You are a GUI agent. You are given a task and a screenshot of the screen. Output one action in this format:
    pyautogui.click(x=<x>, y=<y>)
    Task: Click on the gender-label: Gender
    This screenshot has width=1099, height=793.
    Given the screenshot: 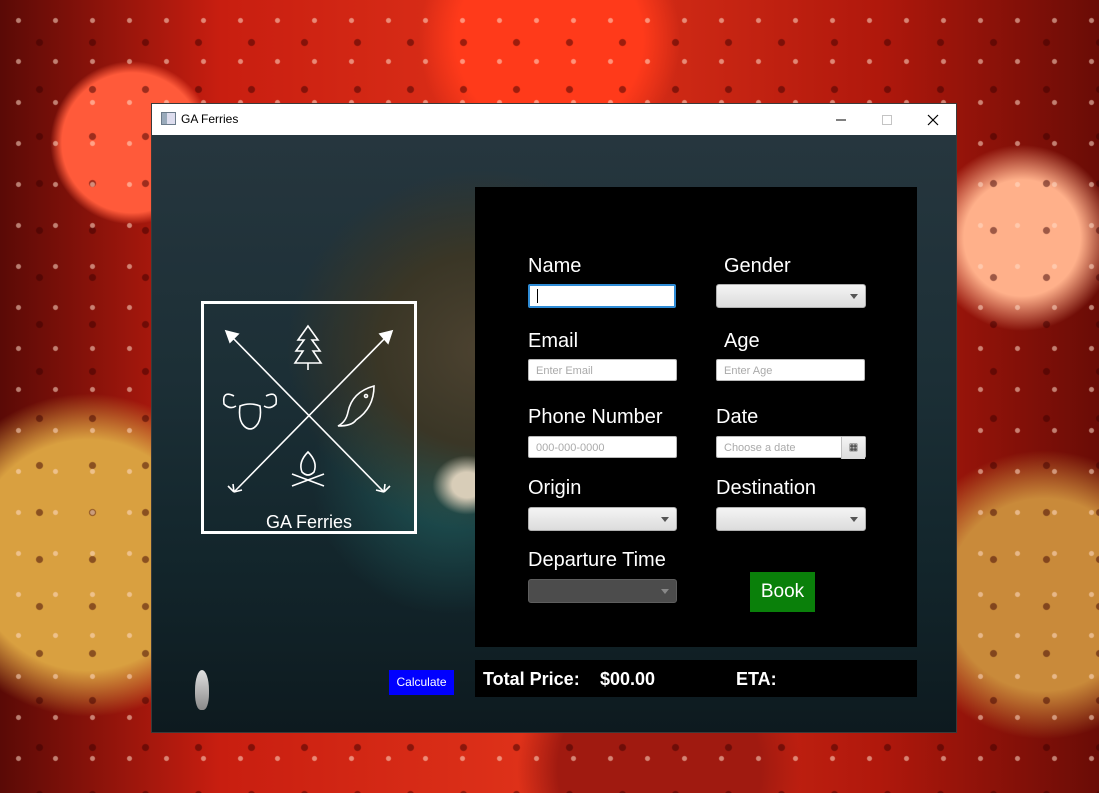 What is the action you would take?
    pyautogui.click(x=757, y=266)
    